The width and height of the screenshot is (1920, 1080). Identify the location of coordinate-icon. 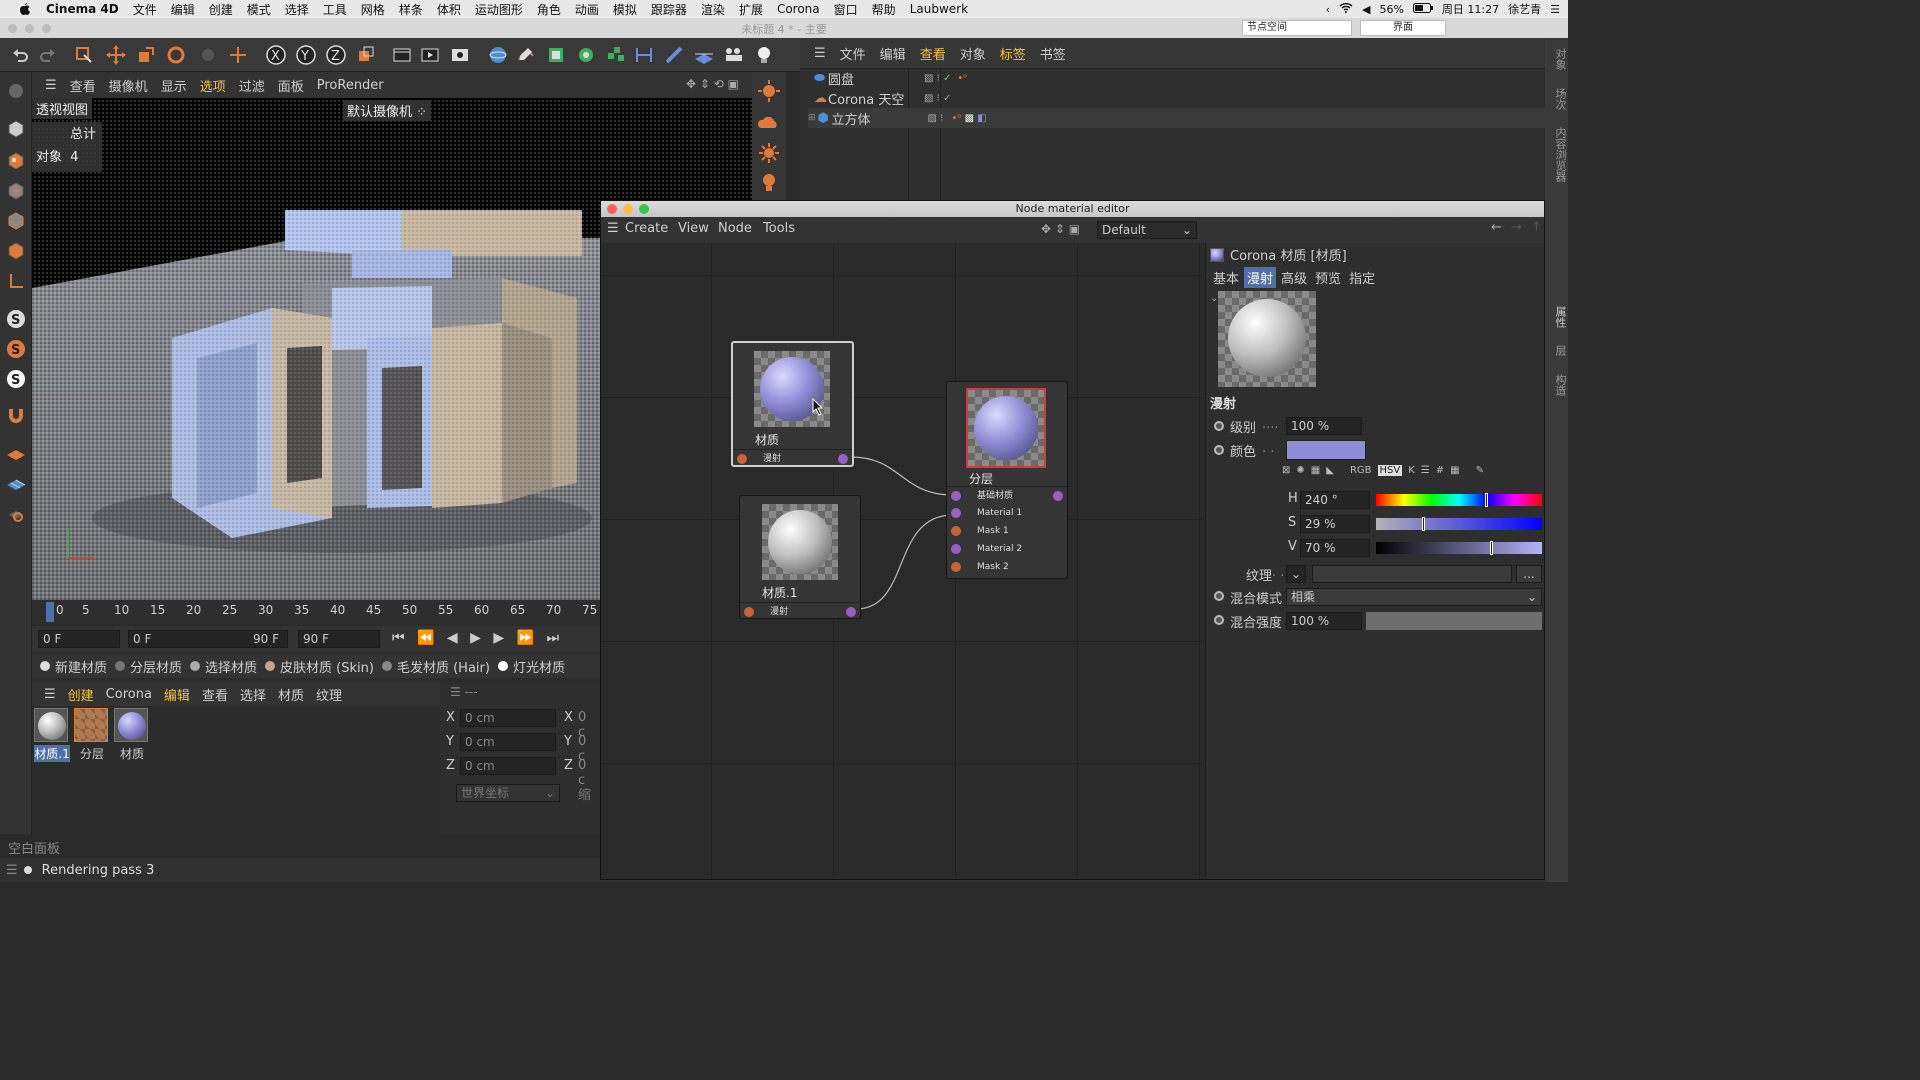
(238, 55).